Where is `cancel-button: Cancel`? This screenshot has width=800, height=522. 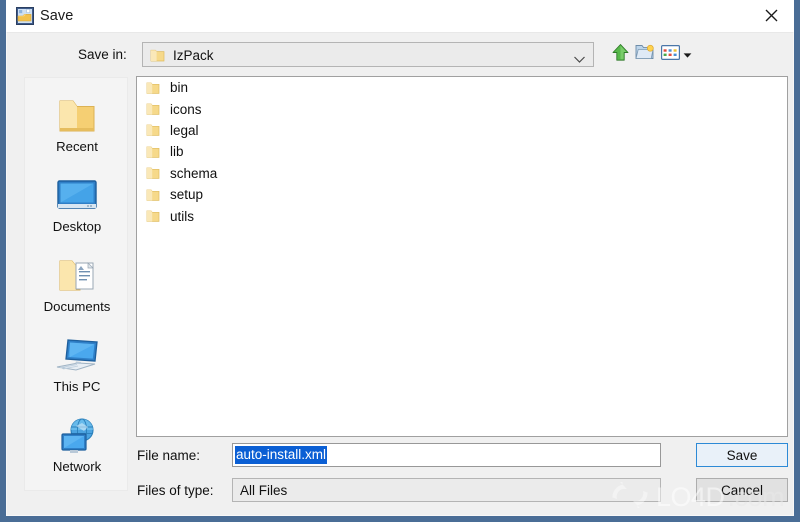
cancel-button: Cancel is located at coordinates (742, 490).